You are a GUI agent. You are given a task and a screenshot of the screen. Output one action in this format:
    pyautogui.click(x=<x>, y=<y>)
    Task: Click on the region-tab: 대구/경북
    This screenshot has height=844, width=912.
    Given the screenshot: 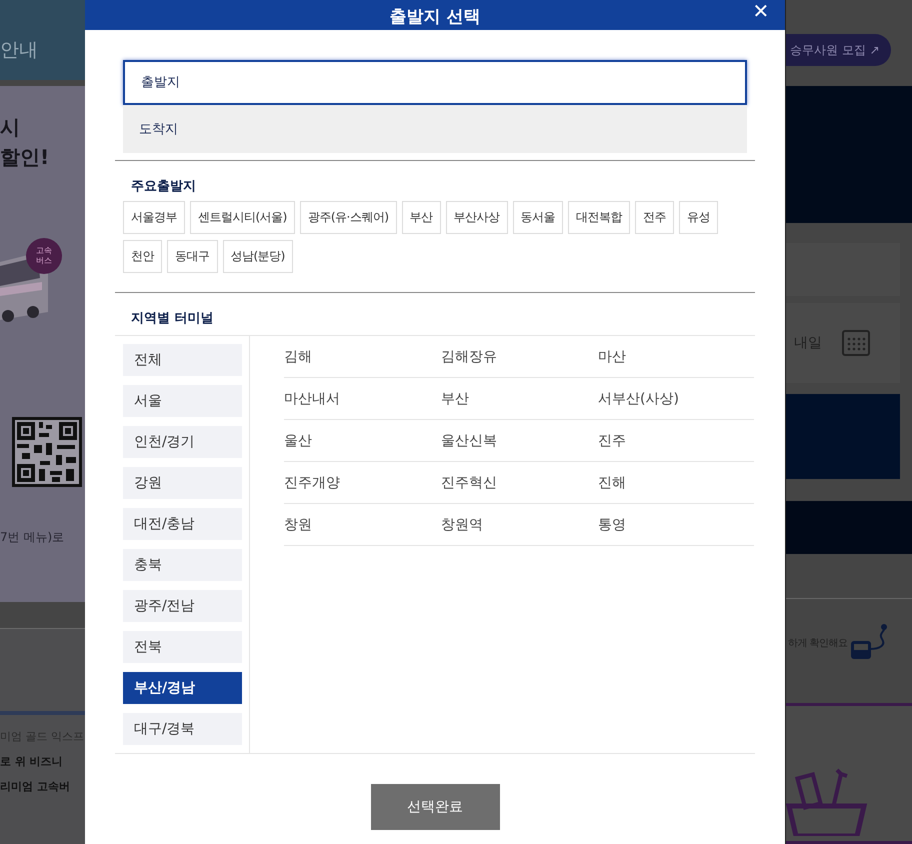 What is the action you would take?
    pyautogui.click(x=182, y=729)
    